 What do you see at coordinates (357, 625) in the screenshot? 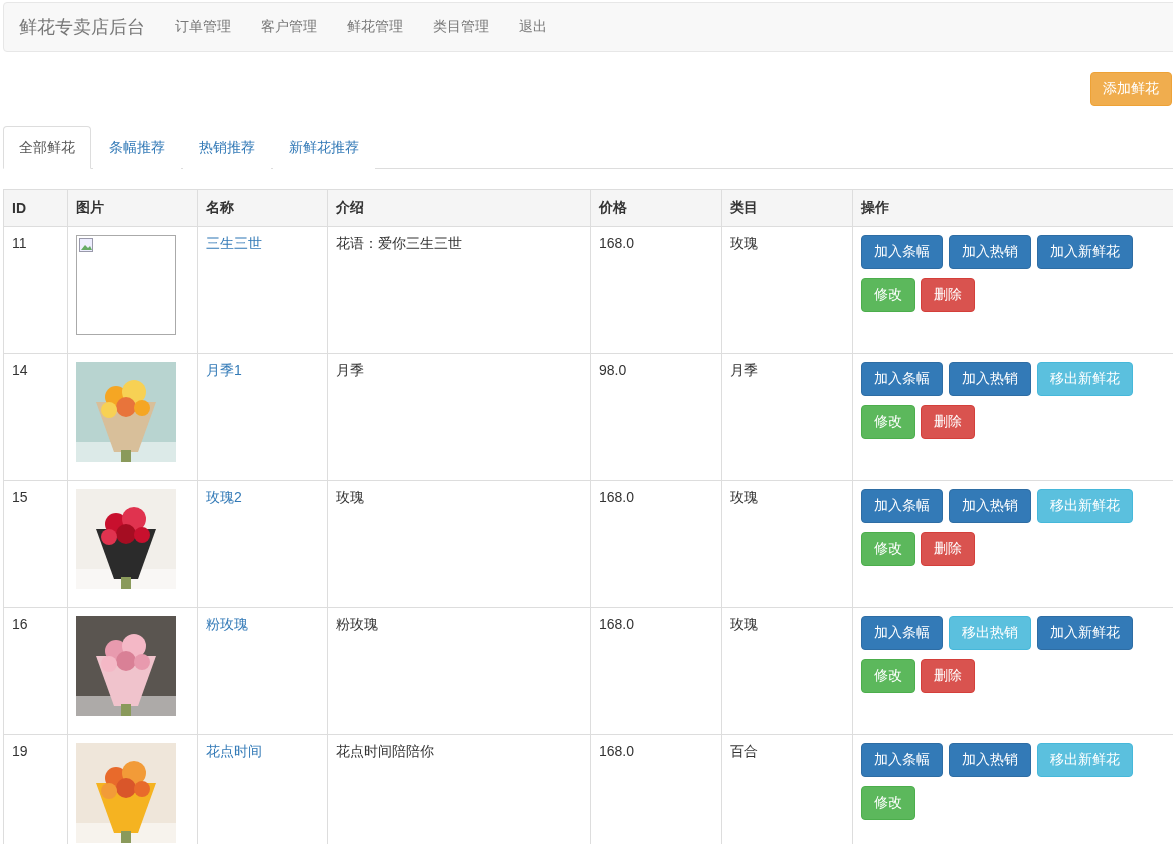
I see `table-cell: 粉玫瑰` at bounding box center [357, 625].